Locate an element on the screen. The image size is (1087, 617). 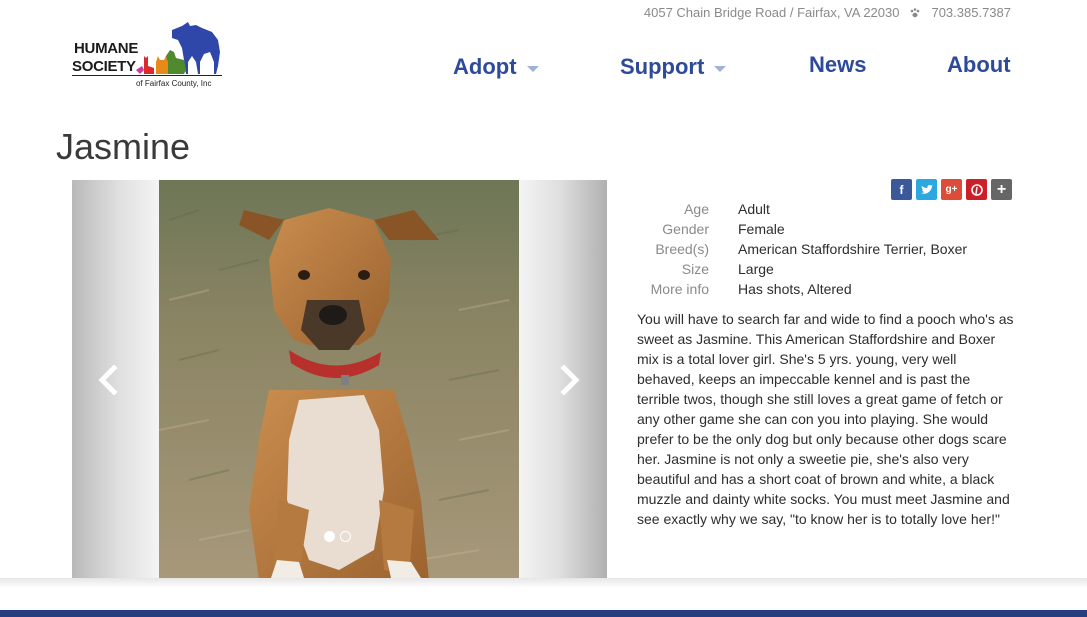
detail-label: Breed(s) is located at coordinates (682, 249).